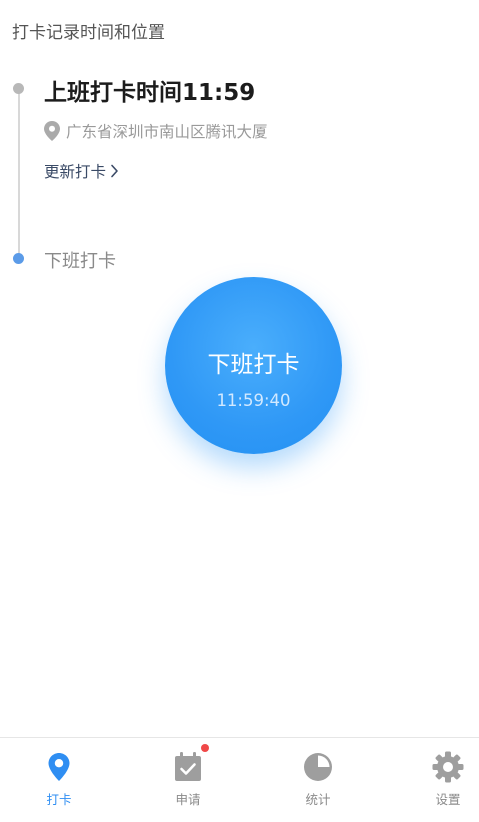  What do you see at coordinates (239, 779) in the screenshot?
I see `bottom-tab-bar: 打卡 申请 统计 设置` at bounding box center [239, 779].